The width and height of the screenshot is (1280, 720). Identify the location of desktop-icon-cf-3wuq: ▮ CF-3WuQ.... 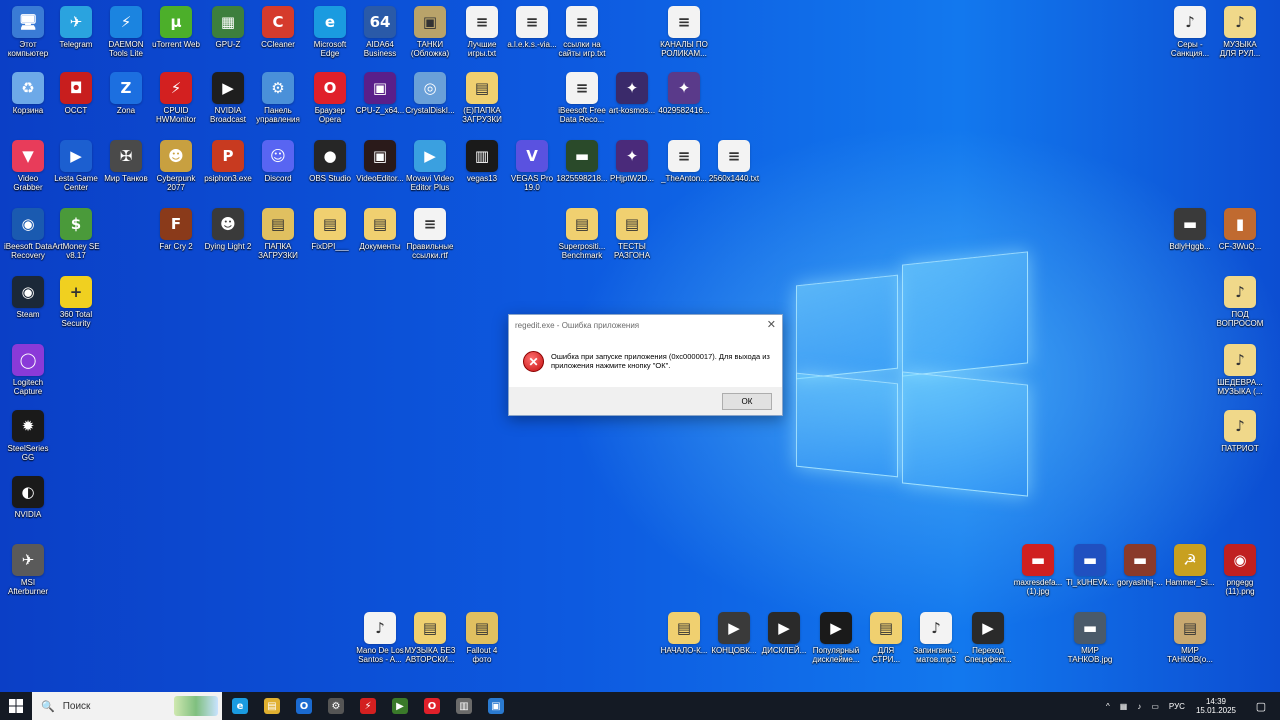
(1240, 229).